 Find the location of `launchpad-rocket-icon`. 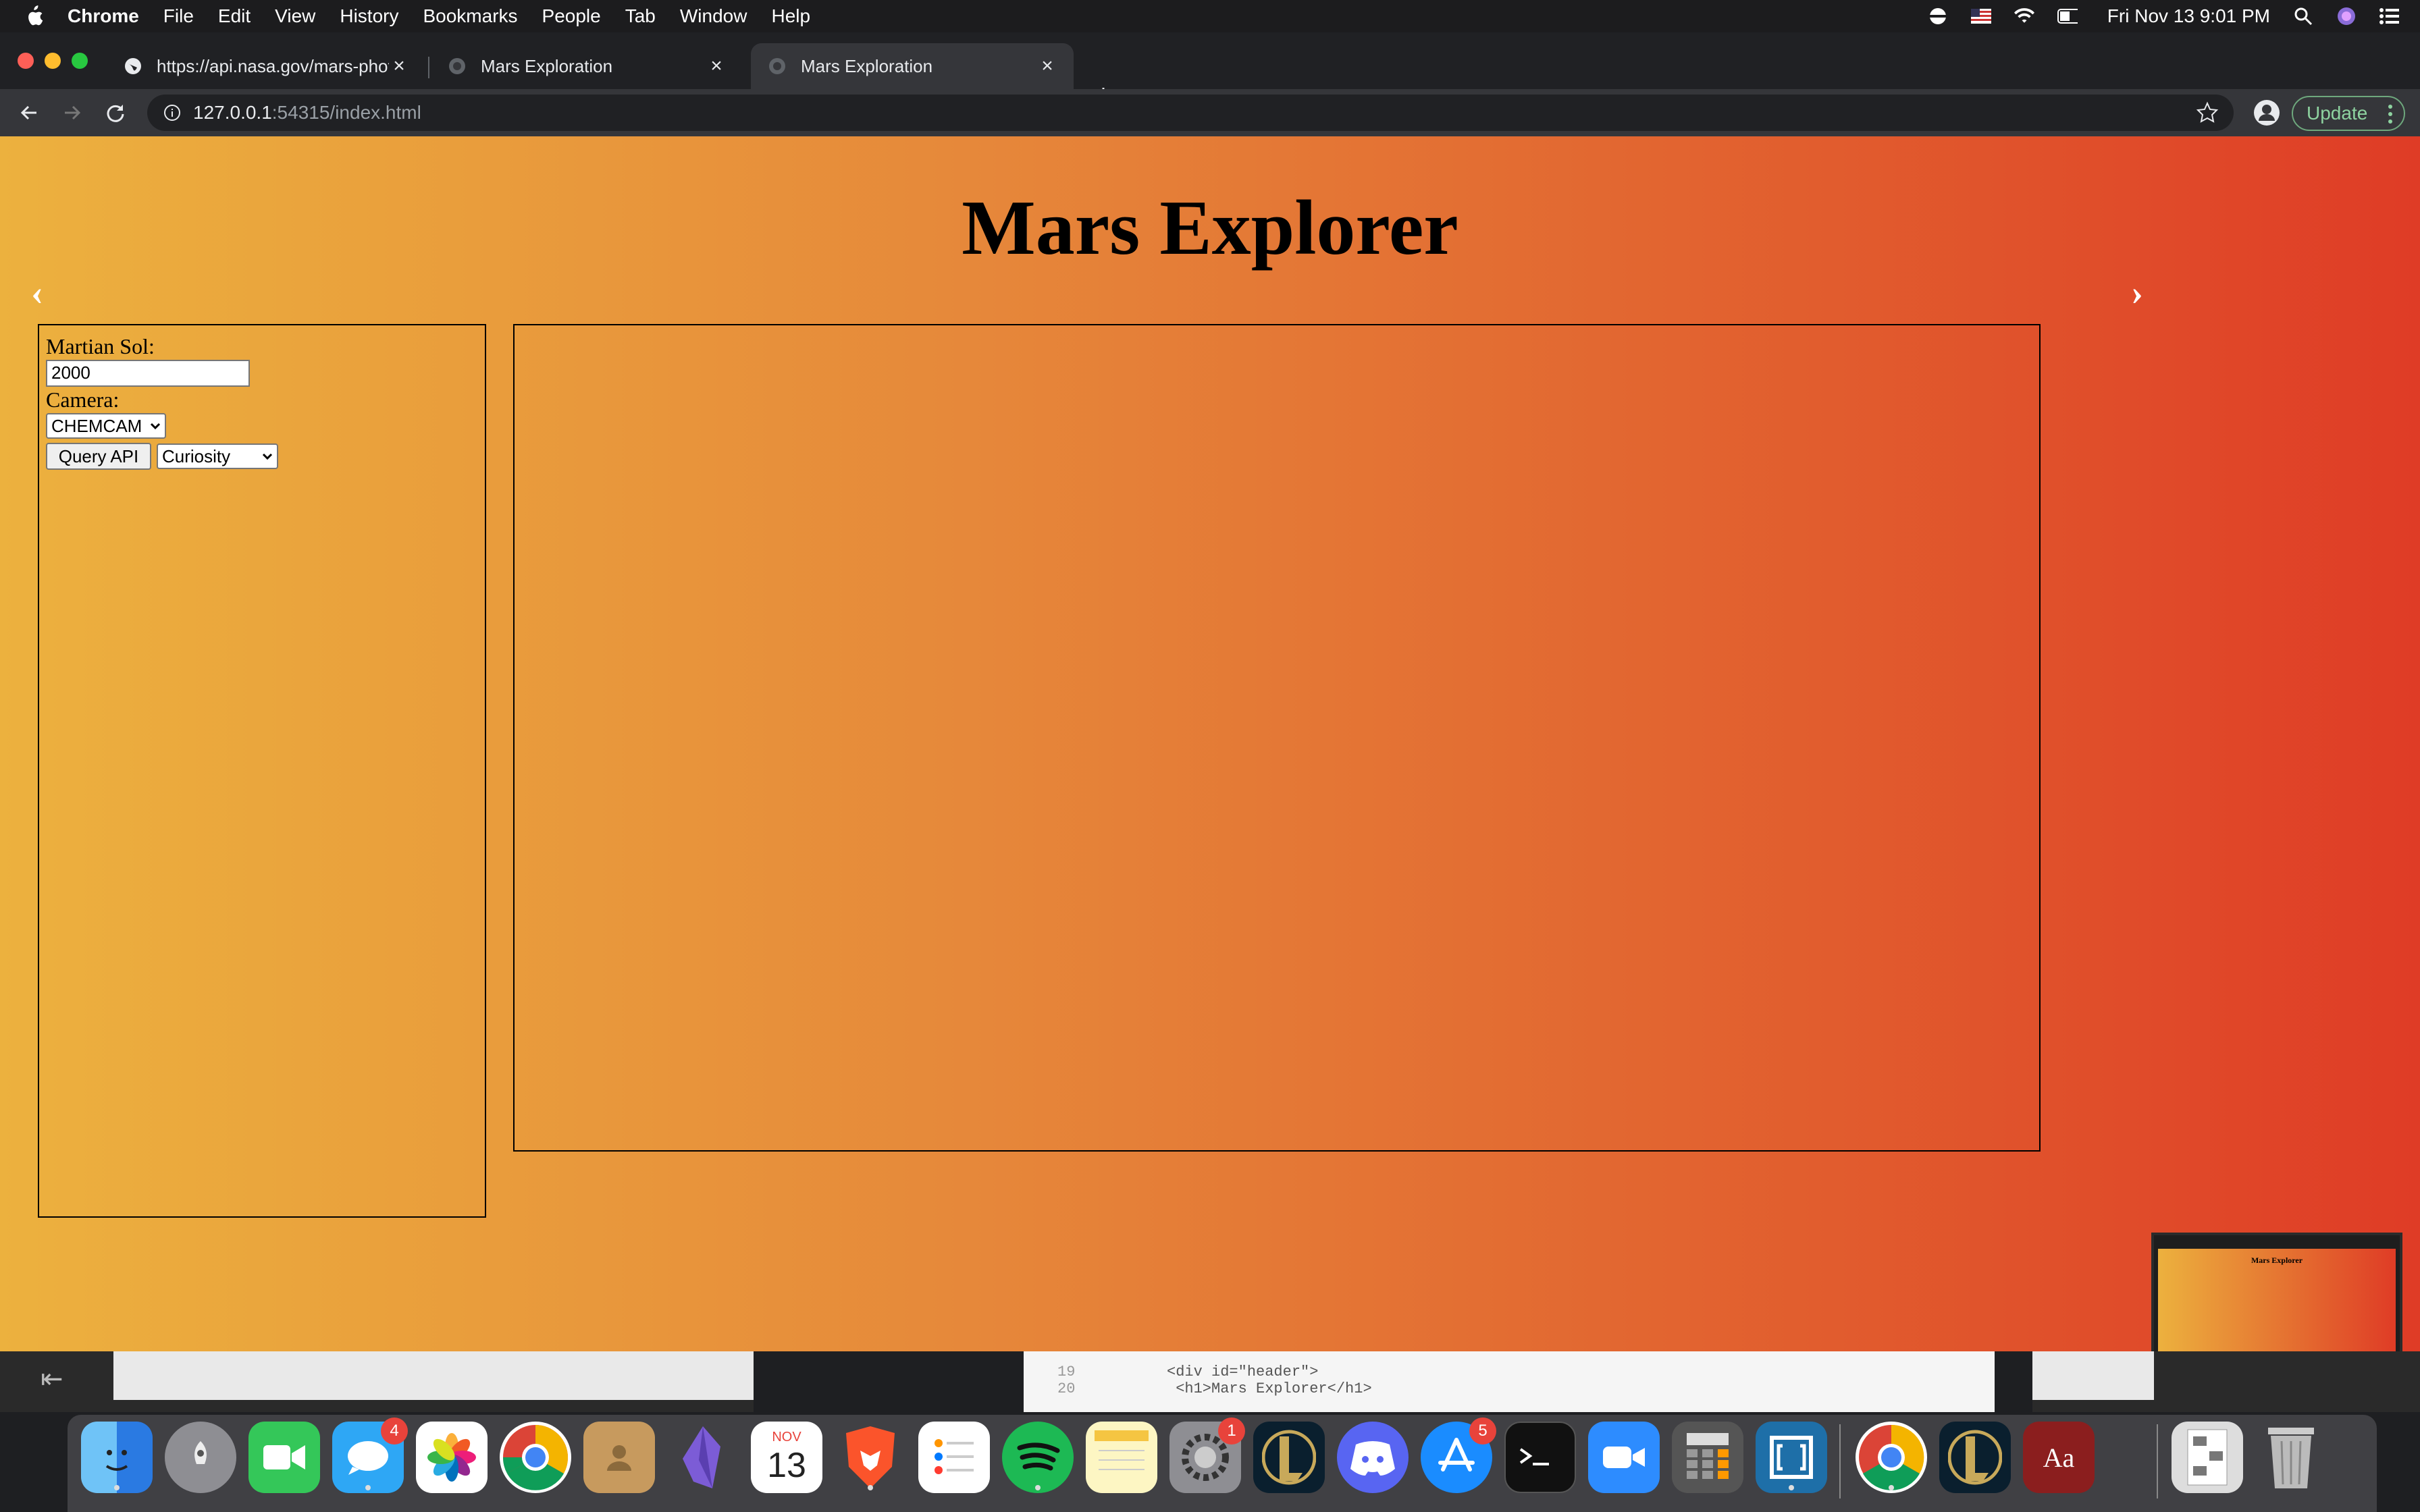

launchpad-rocket-icon is located at coordinates (200, 1457).